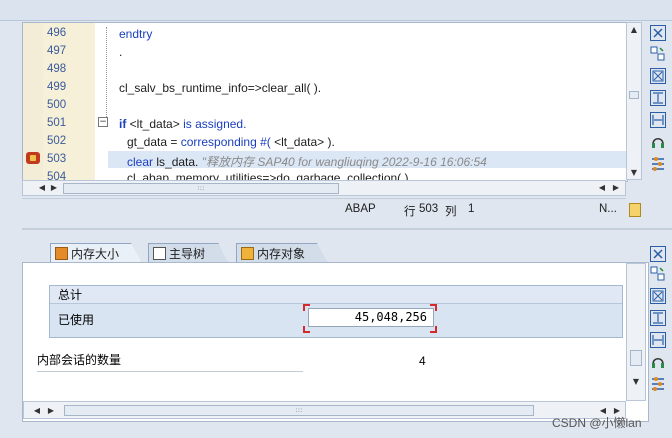 This screenshot has height=438, width=672. What do you see at coordinates (177, 162) in the screenshot?
I see `code-text: ls_data.` at bounding box center [177, 162].